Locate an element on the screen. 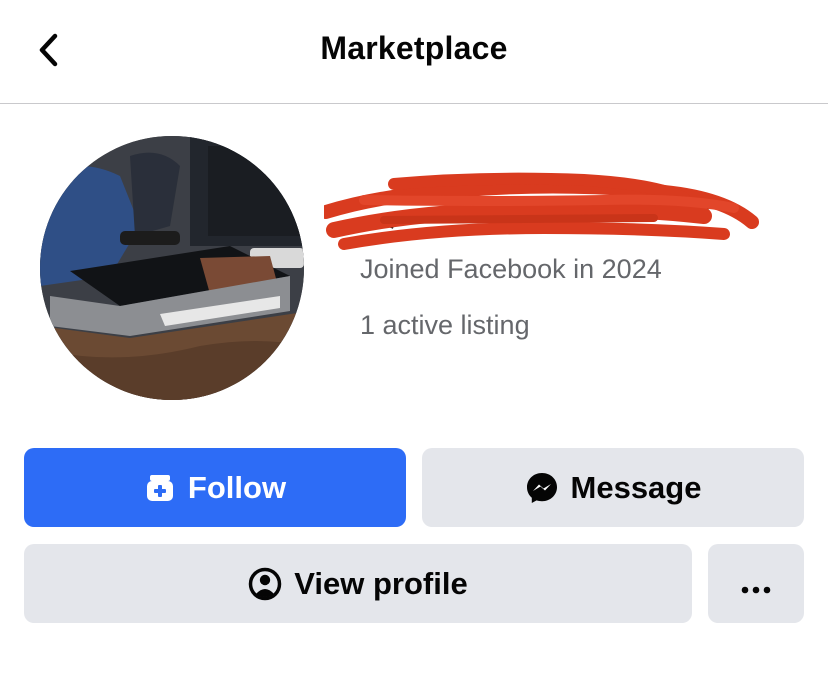 The height and width of the screenshot is (673, 828). messenger-icon is located at coordinates (542, 488).